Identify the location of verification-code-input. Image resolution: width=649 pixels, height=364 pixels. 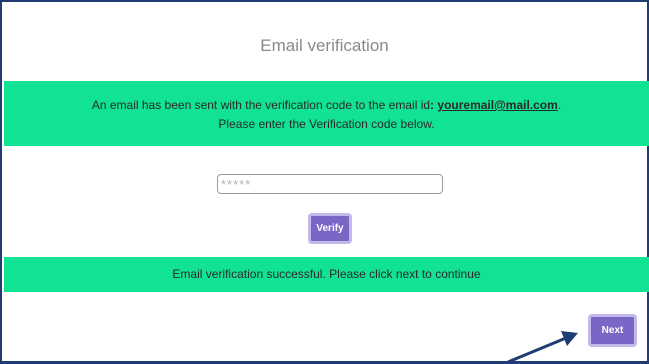
(330, 184).